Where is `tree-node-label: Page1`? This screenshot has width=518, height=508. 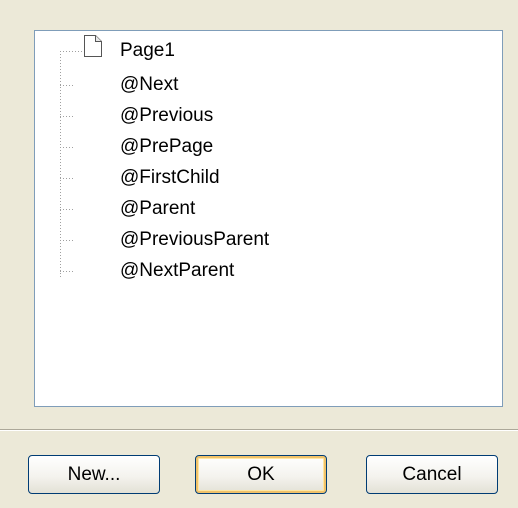 tree-node-label: Page1 is located at coordinates (147, 50).